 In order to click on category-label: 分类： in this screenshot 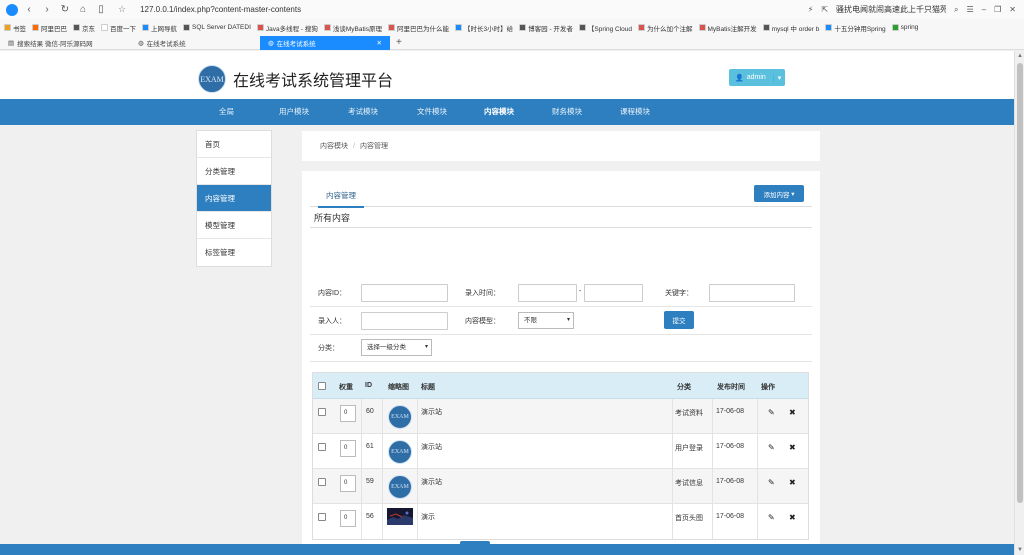, I will do `click(328, 348)`.